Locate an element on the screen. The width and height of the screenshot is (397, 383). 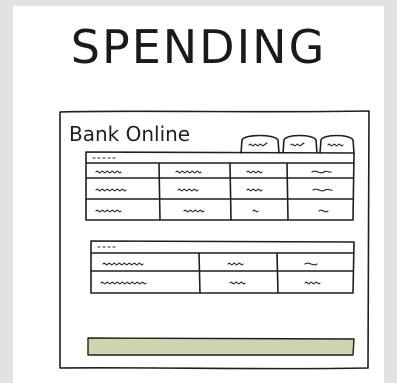
window-tabs is located at coordinates (297, 144).